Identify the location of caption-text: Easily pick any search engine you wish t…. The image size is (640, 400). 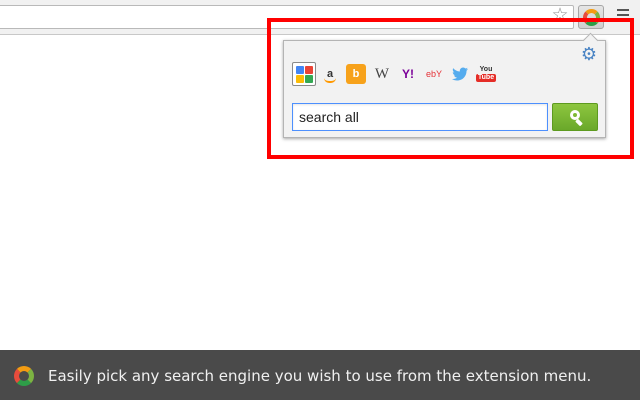
(320, 376).